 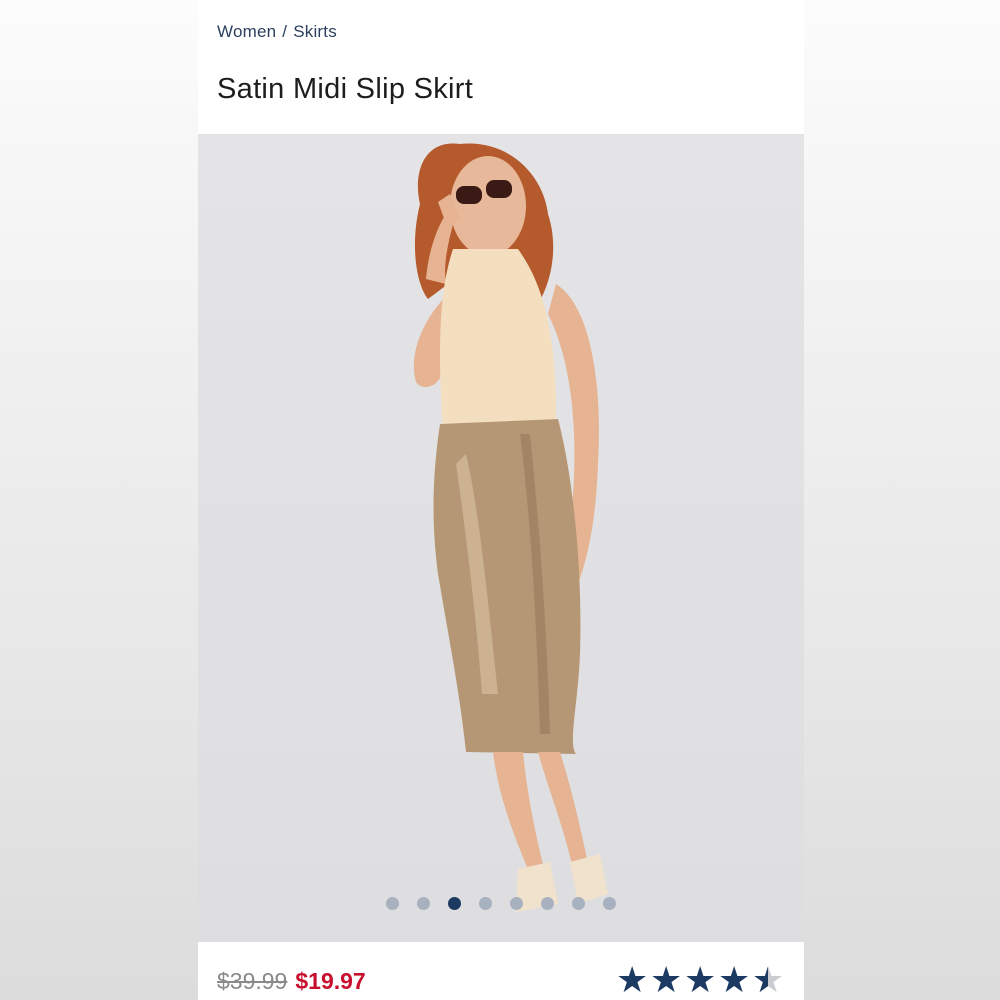 I want to click on price-row: $39.99 $19.97, so click(x=291, y=981).